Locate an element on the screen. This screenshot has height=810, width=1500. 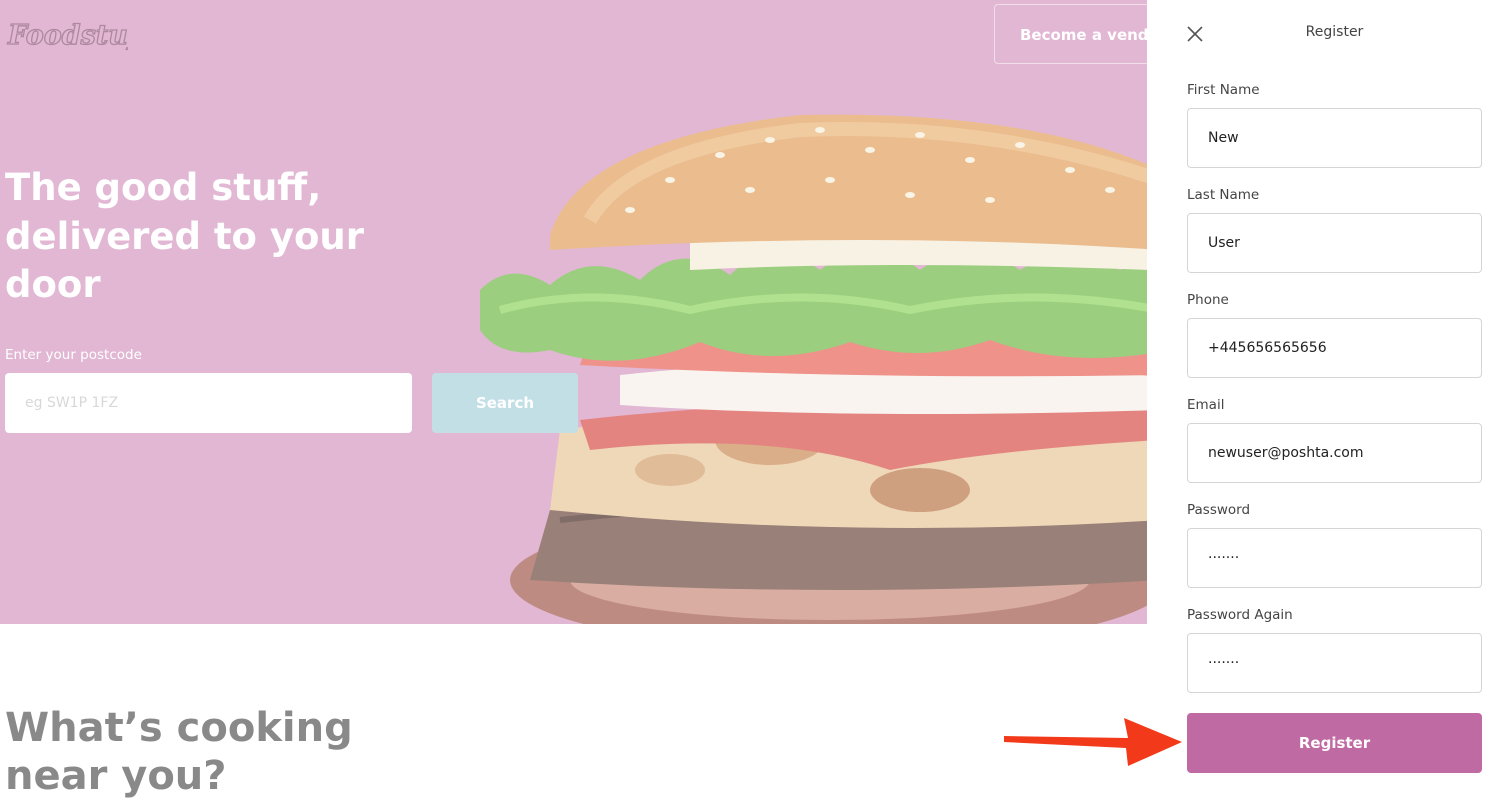
register-button: Register is located at coordinates (1334, 743).